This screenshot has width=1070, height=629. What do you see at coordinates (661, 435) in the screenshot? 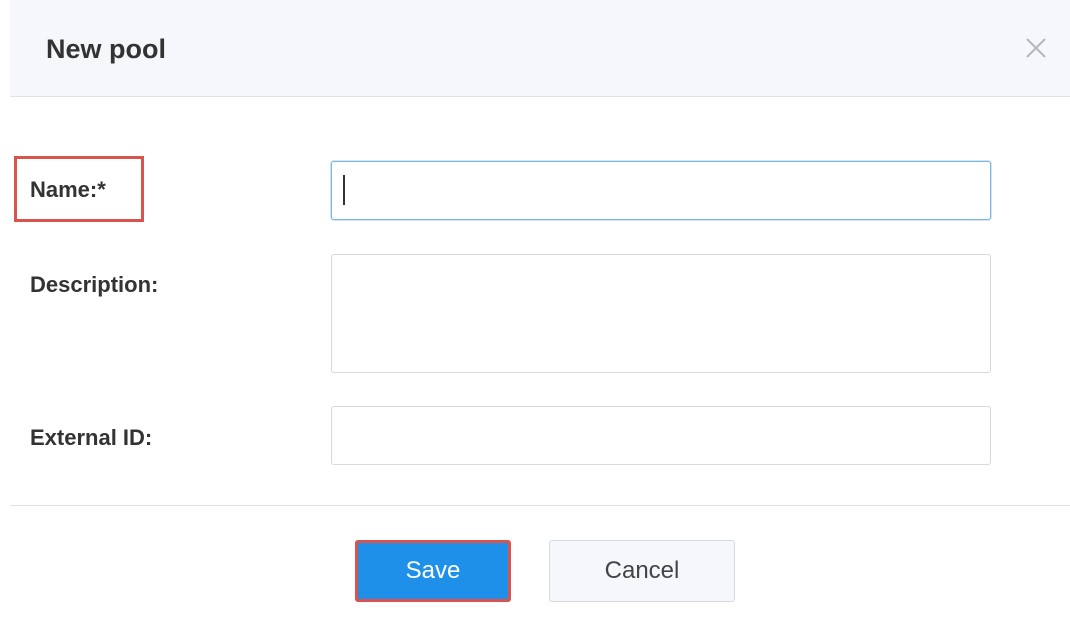
I see `external-id-input` at bounding box center [661, 435].